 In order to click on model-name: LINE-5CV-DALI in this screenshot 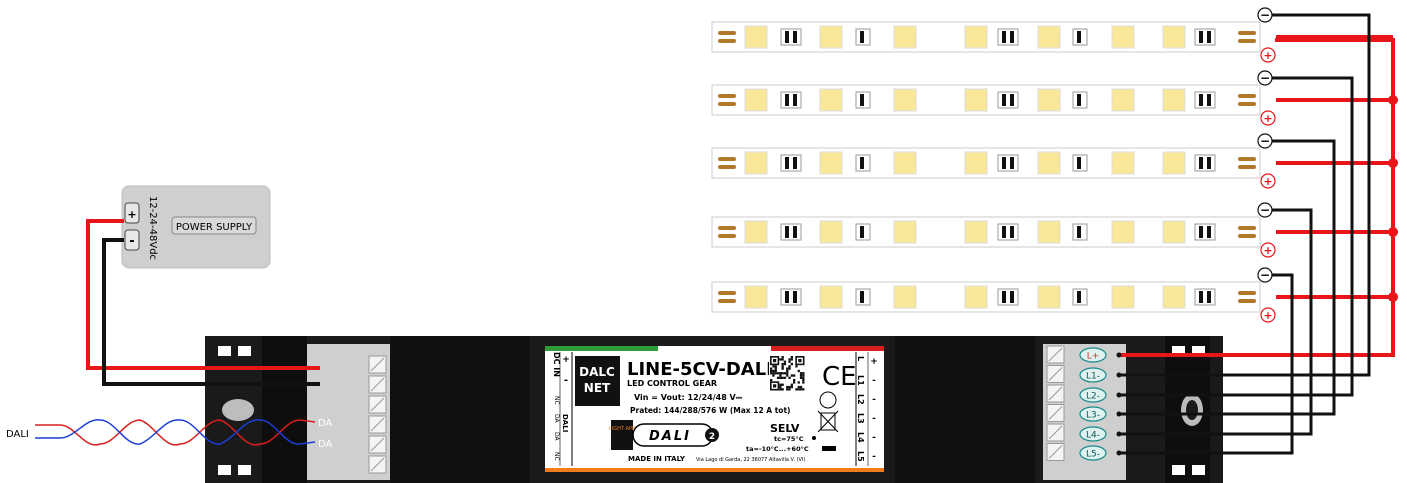, I will do `click(700, 369)`.